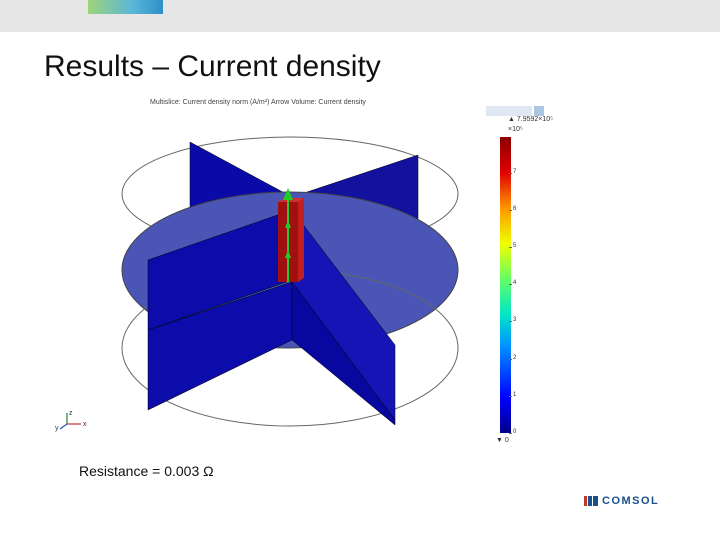 Image resolution: width=720 pixels, height=540 pixels. Describe the element at coordinates (631, 501) in the screenshot. I see `comsol-wordmark: COMSOL` at that location.